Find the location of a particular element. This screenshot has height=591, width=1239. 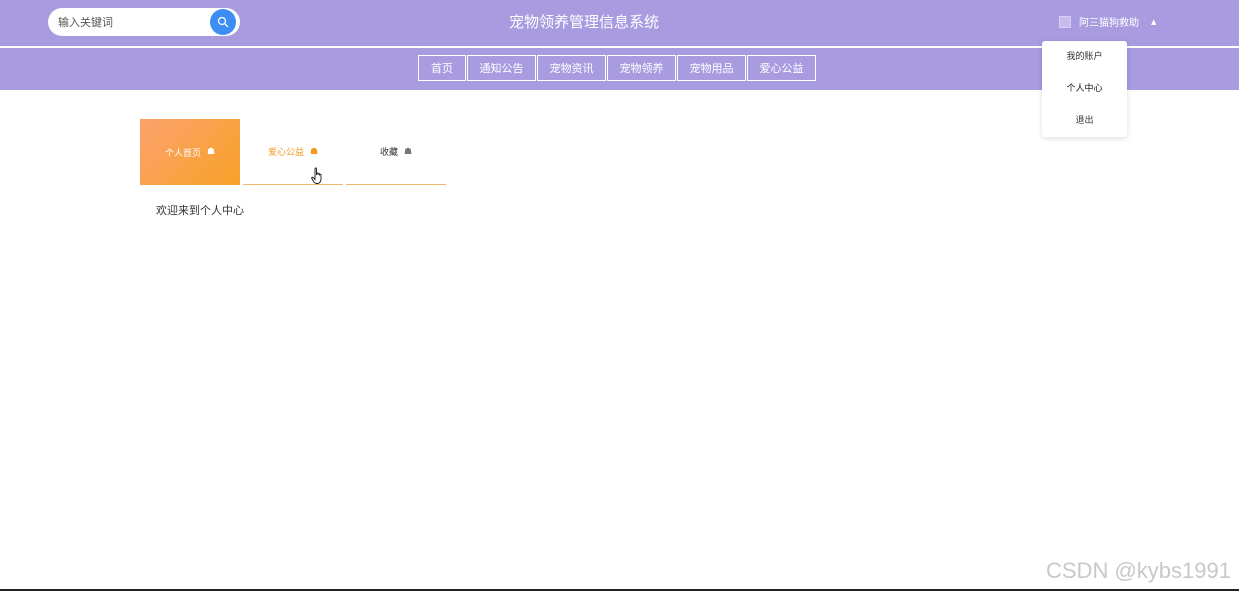

tab-charity: 爱心公益 ☗ is located at coordinates (293, 152).